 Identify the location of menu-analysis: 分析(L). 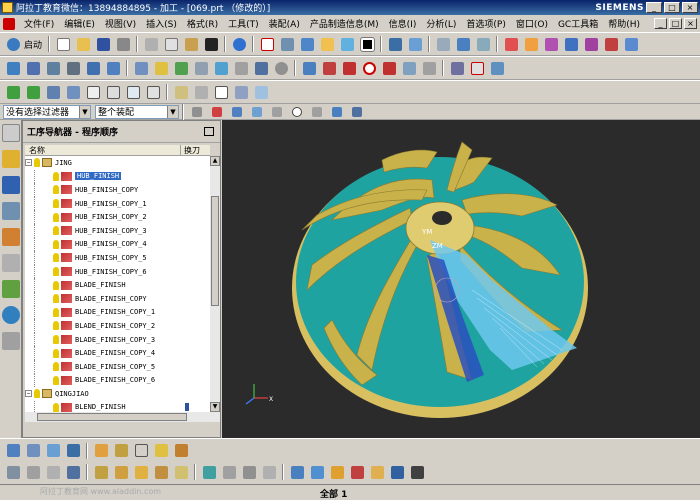
(441, 23).